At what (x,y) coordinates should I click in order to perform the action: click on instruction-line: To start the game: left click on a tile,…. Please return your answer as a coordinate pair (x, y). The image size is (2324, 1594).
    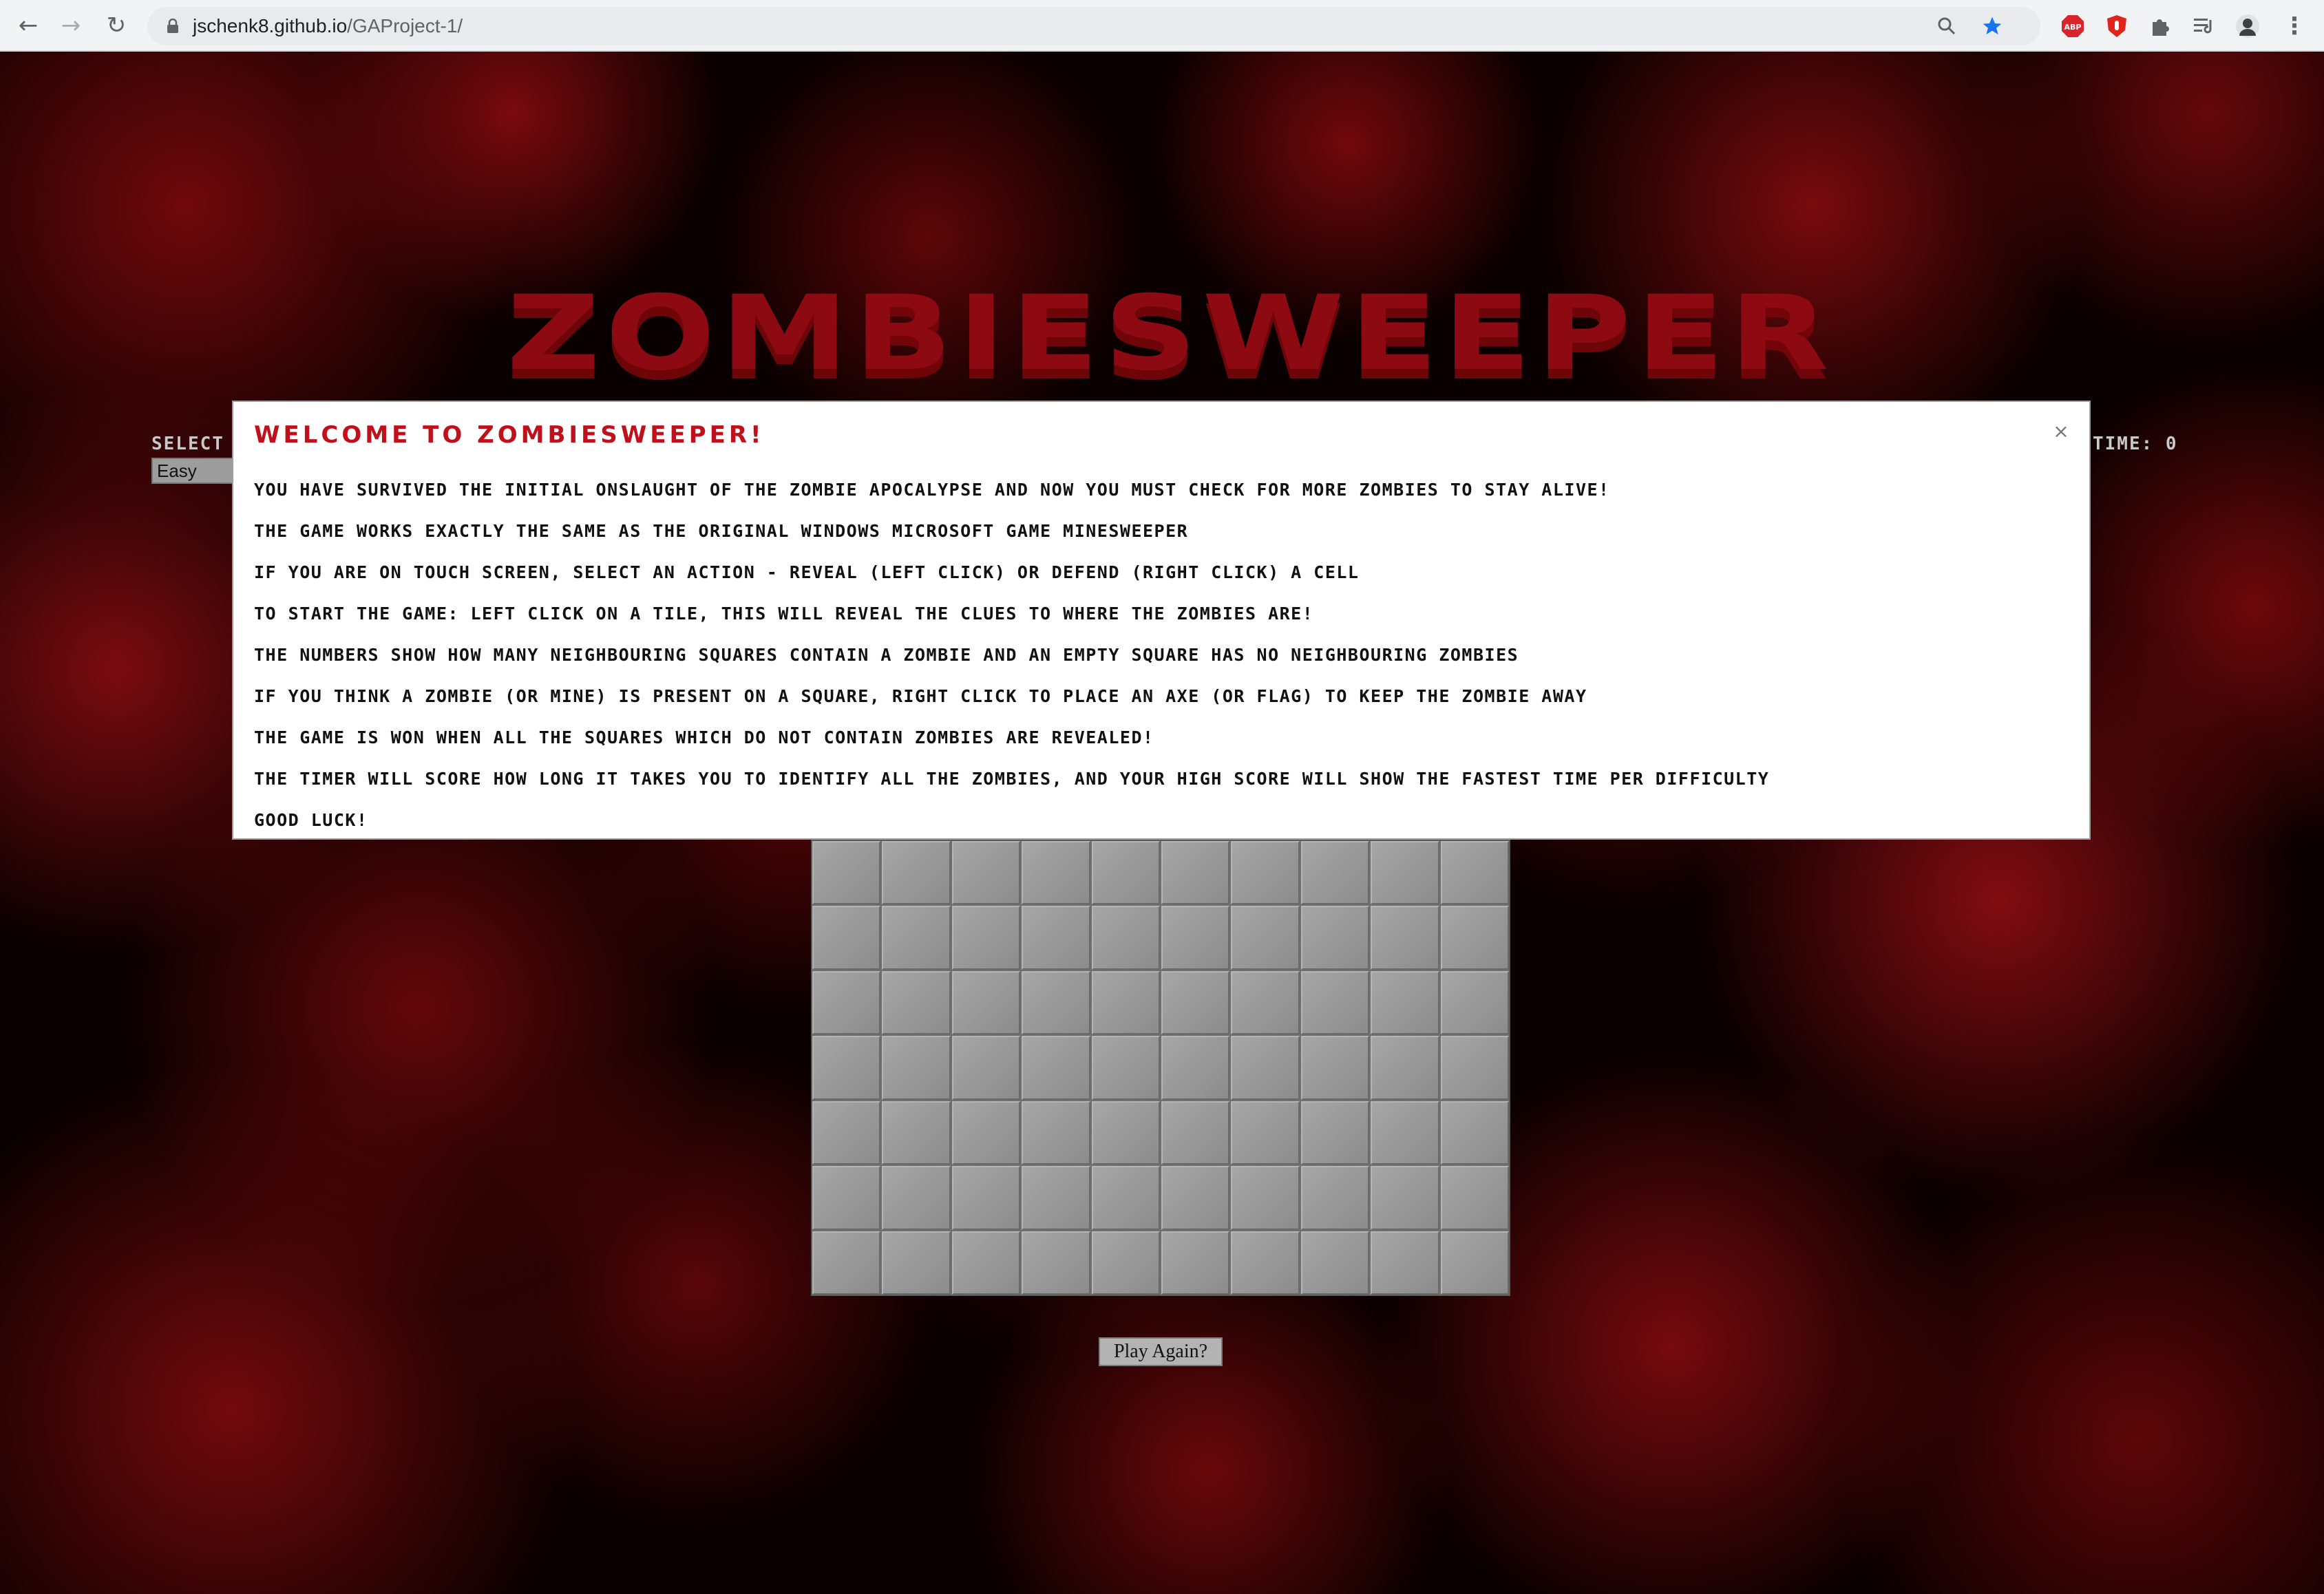
    Looking at the image, I should click on (784, 614).